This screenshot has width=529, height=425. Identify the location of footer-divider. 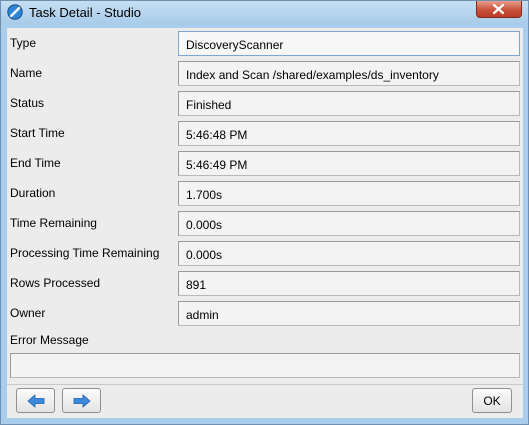
(265, 384).